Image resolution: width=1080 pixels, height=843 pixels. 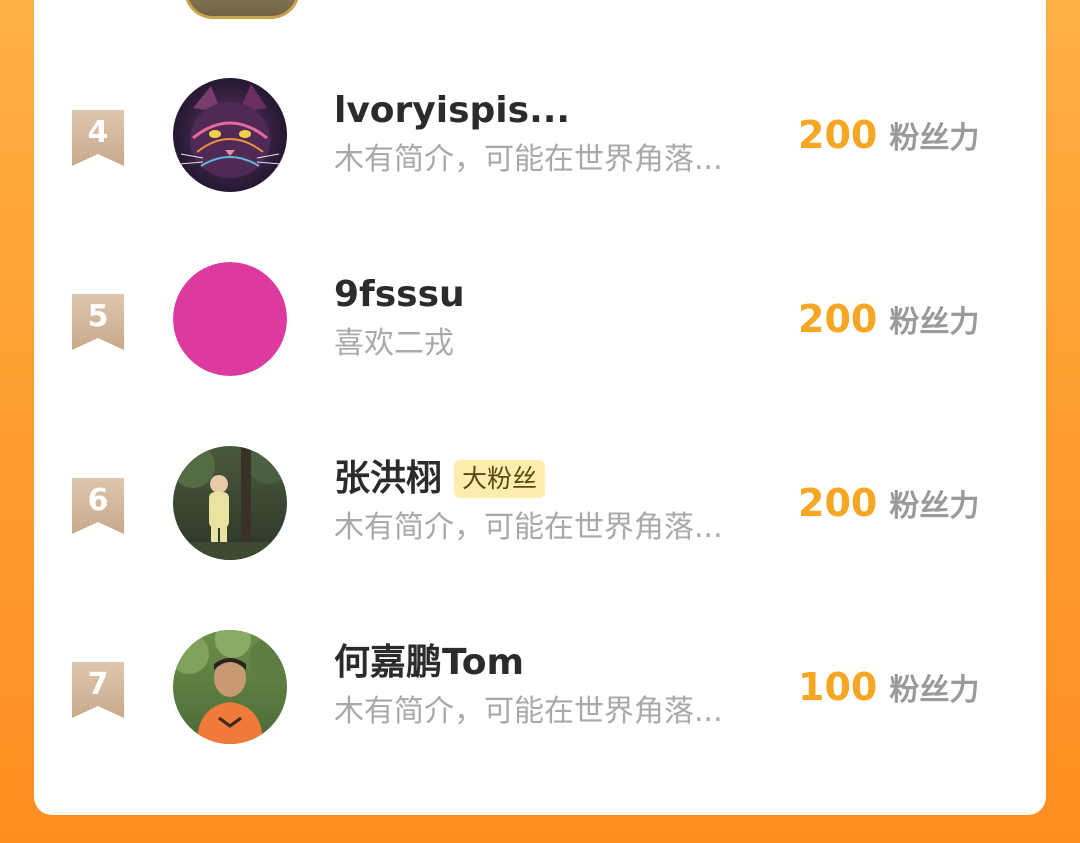 What do you see at coordinates (540, 690) in the screenshot?
I see `ranking-row-7: 7 何嘉鹏Tom 木有简介，可能在世界角落... 100 粉丝力` at bounding box center [540, 690].